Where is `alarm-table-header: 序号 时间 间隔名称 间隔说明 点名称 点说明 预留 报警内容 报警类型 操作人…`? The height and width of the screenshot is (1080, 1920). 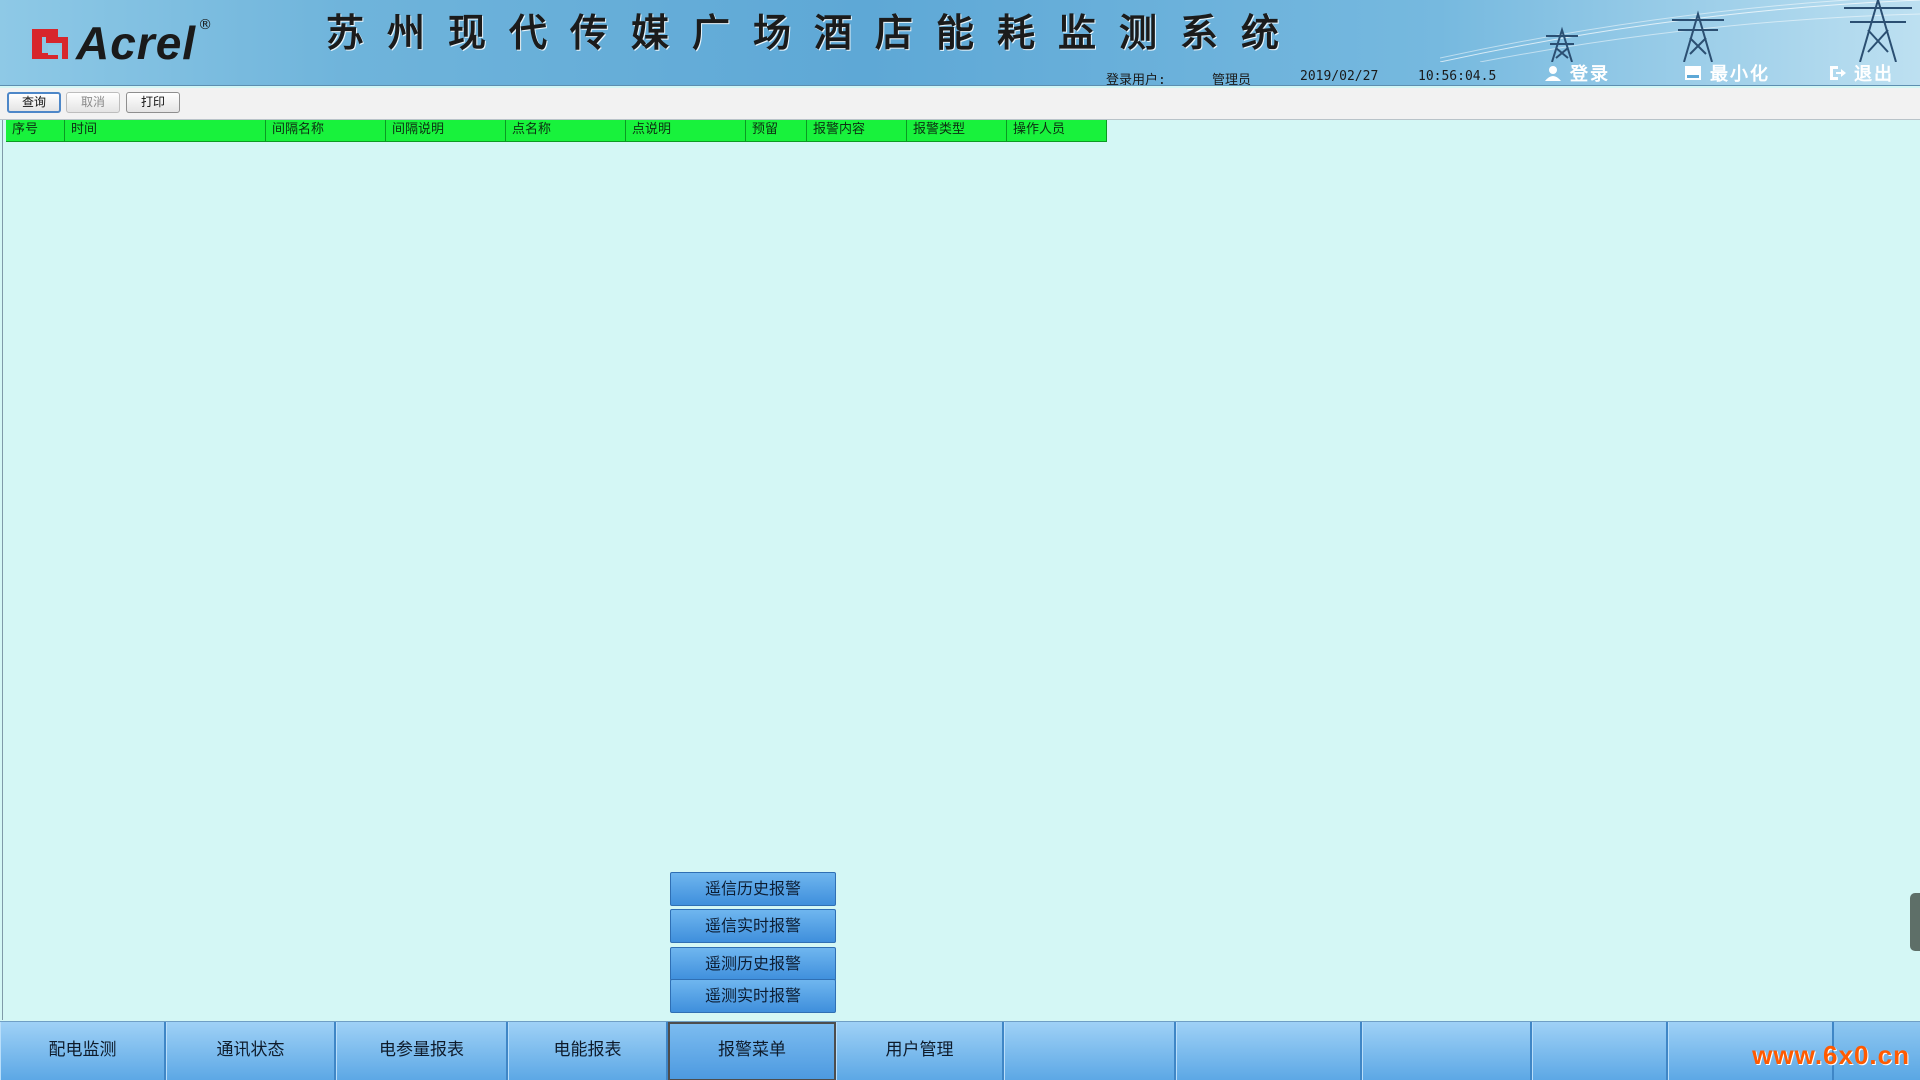
alarm-table-header: 序号 时间 间隔名称 间隔说明 点名称 点说明 预留 报警内容 报警类型 操作人… is located at coordinates (556, 131).